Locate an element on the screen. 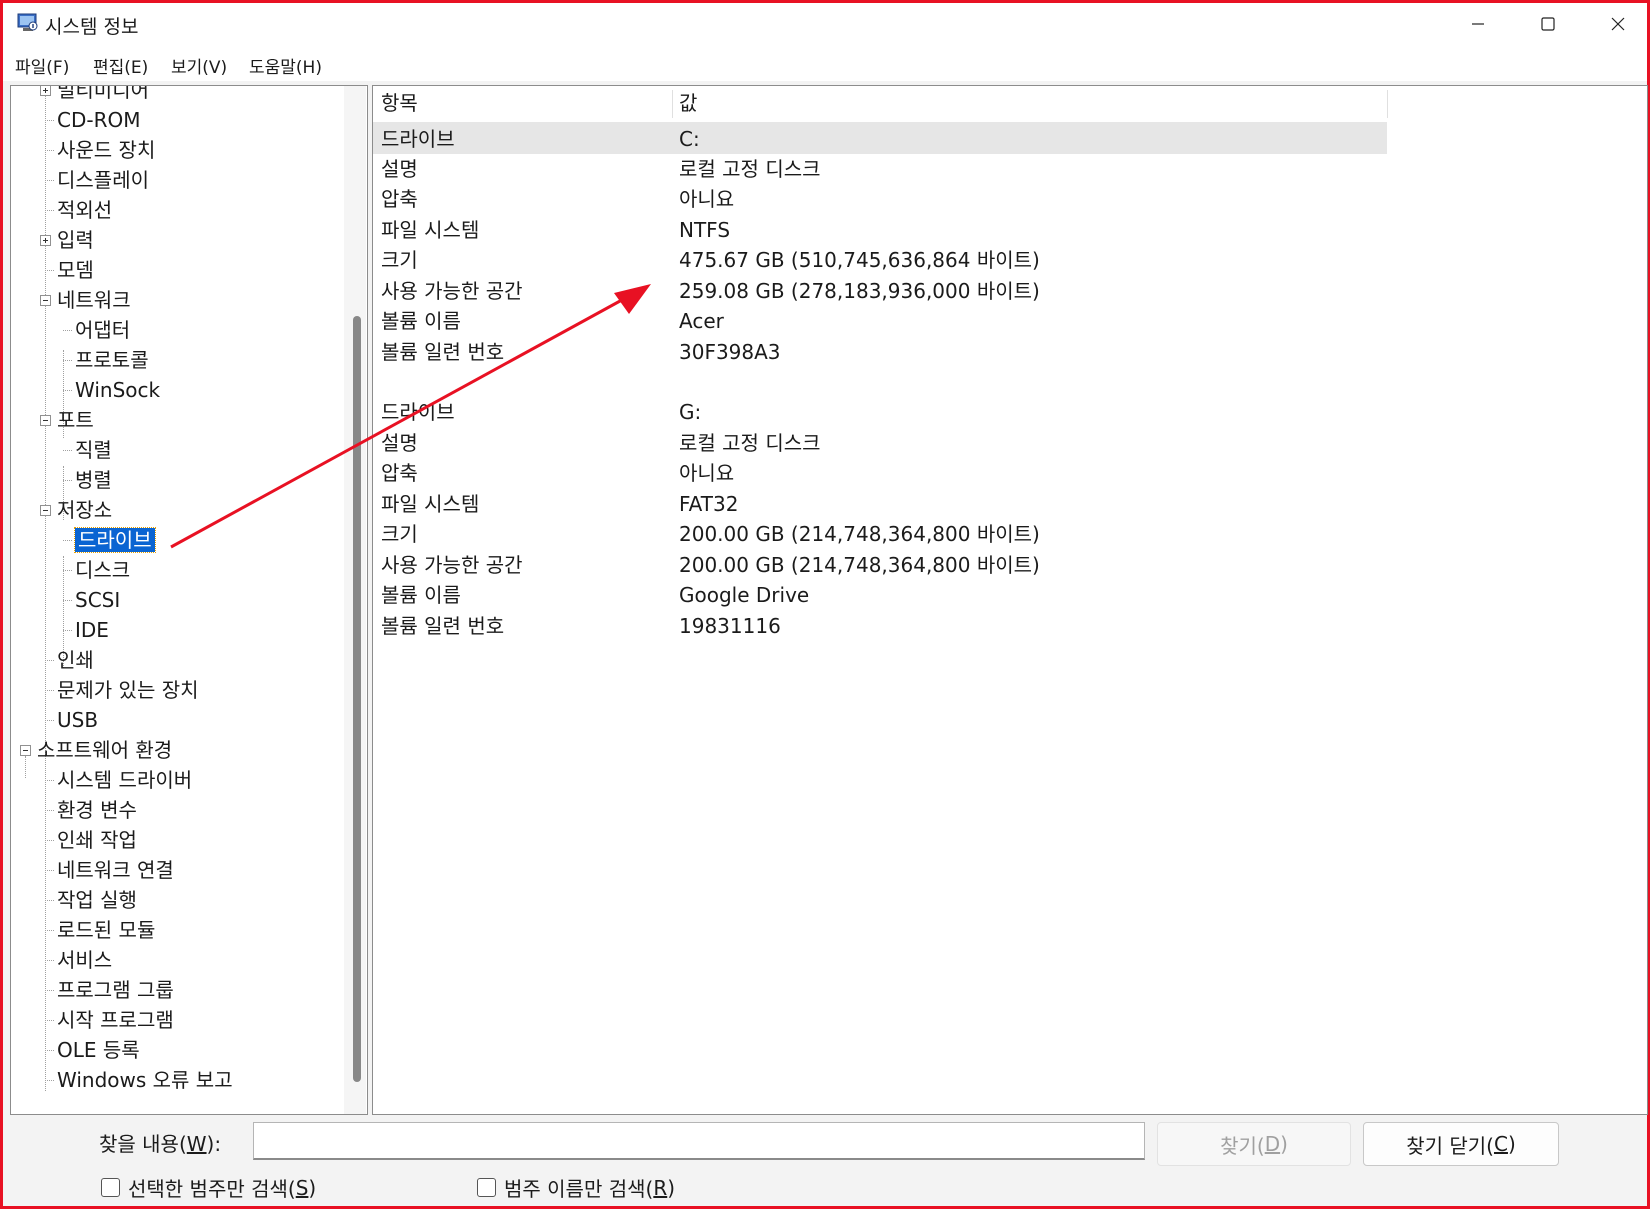  tree-item: 소프트웨어 환경 is located at coordinates (104, 750).